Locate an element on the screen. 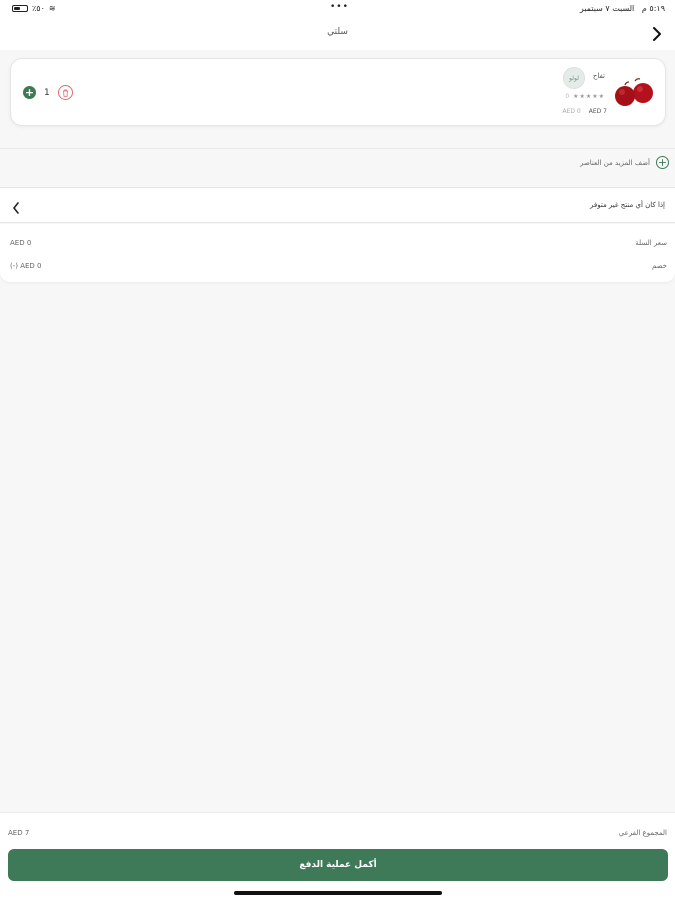  unavailable-label: إذا كان أي منتج غير متوفر is located at coordinates (627, 205).